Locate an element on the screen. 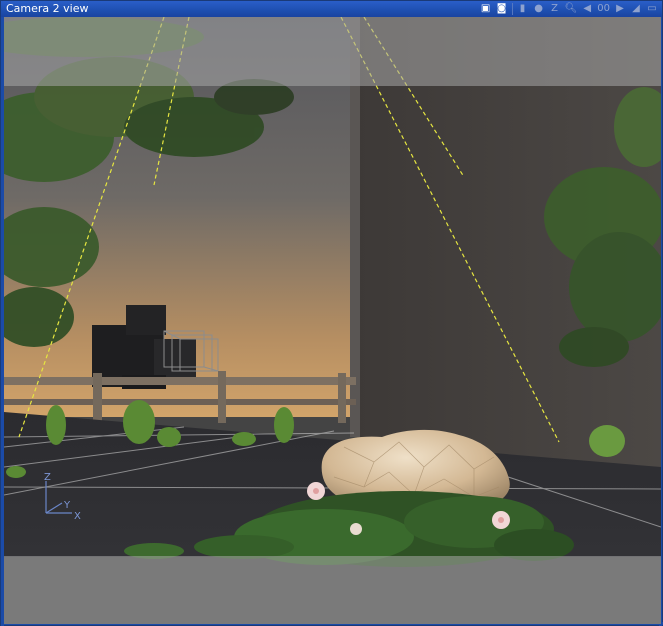  zoom-icon: 🔍︎ is located at coordinates (571, 9).